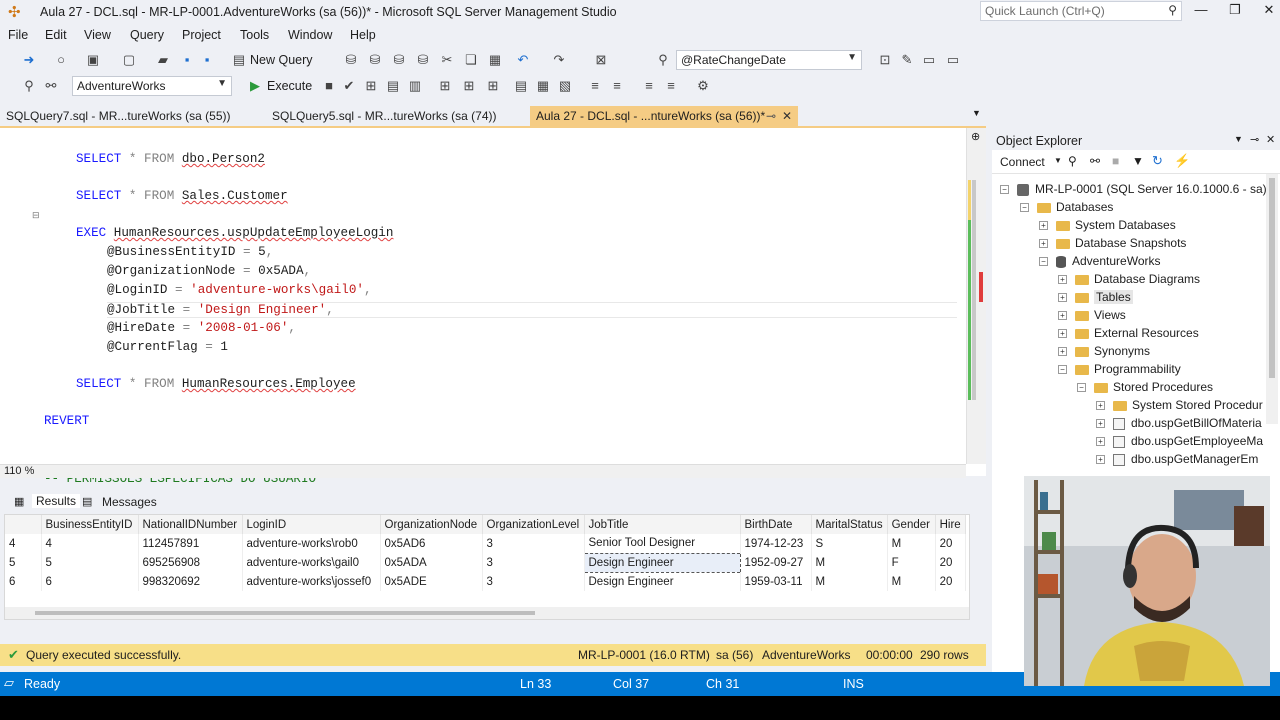 The image size is (1280, 720). Describe the element at coordinates (975, 136) in the screenshot. I see `split-editor-icon: ⊕` at that location.